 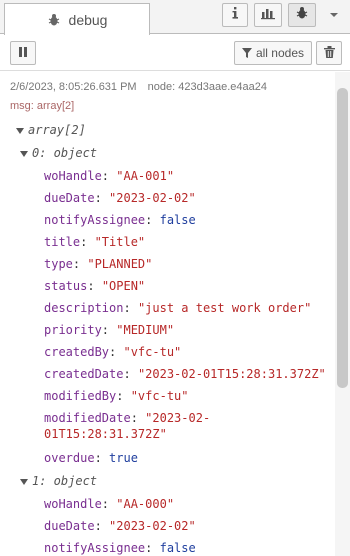 I want to click on clear-messages-button, so click(x=329, y=53).